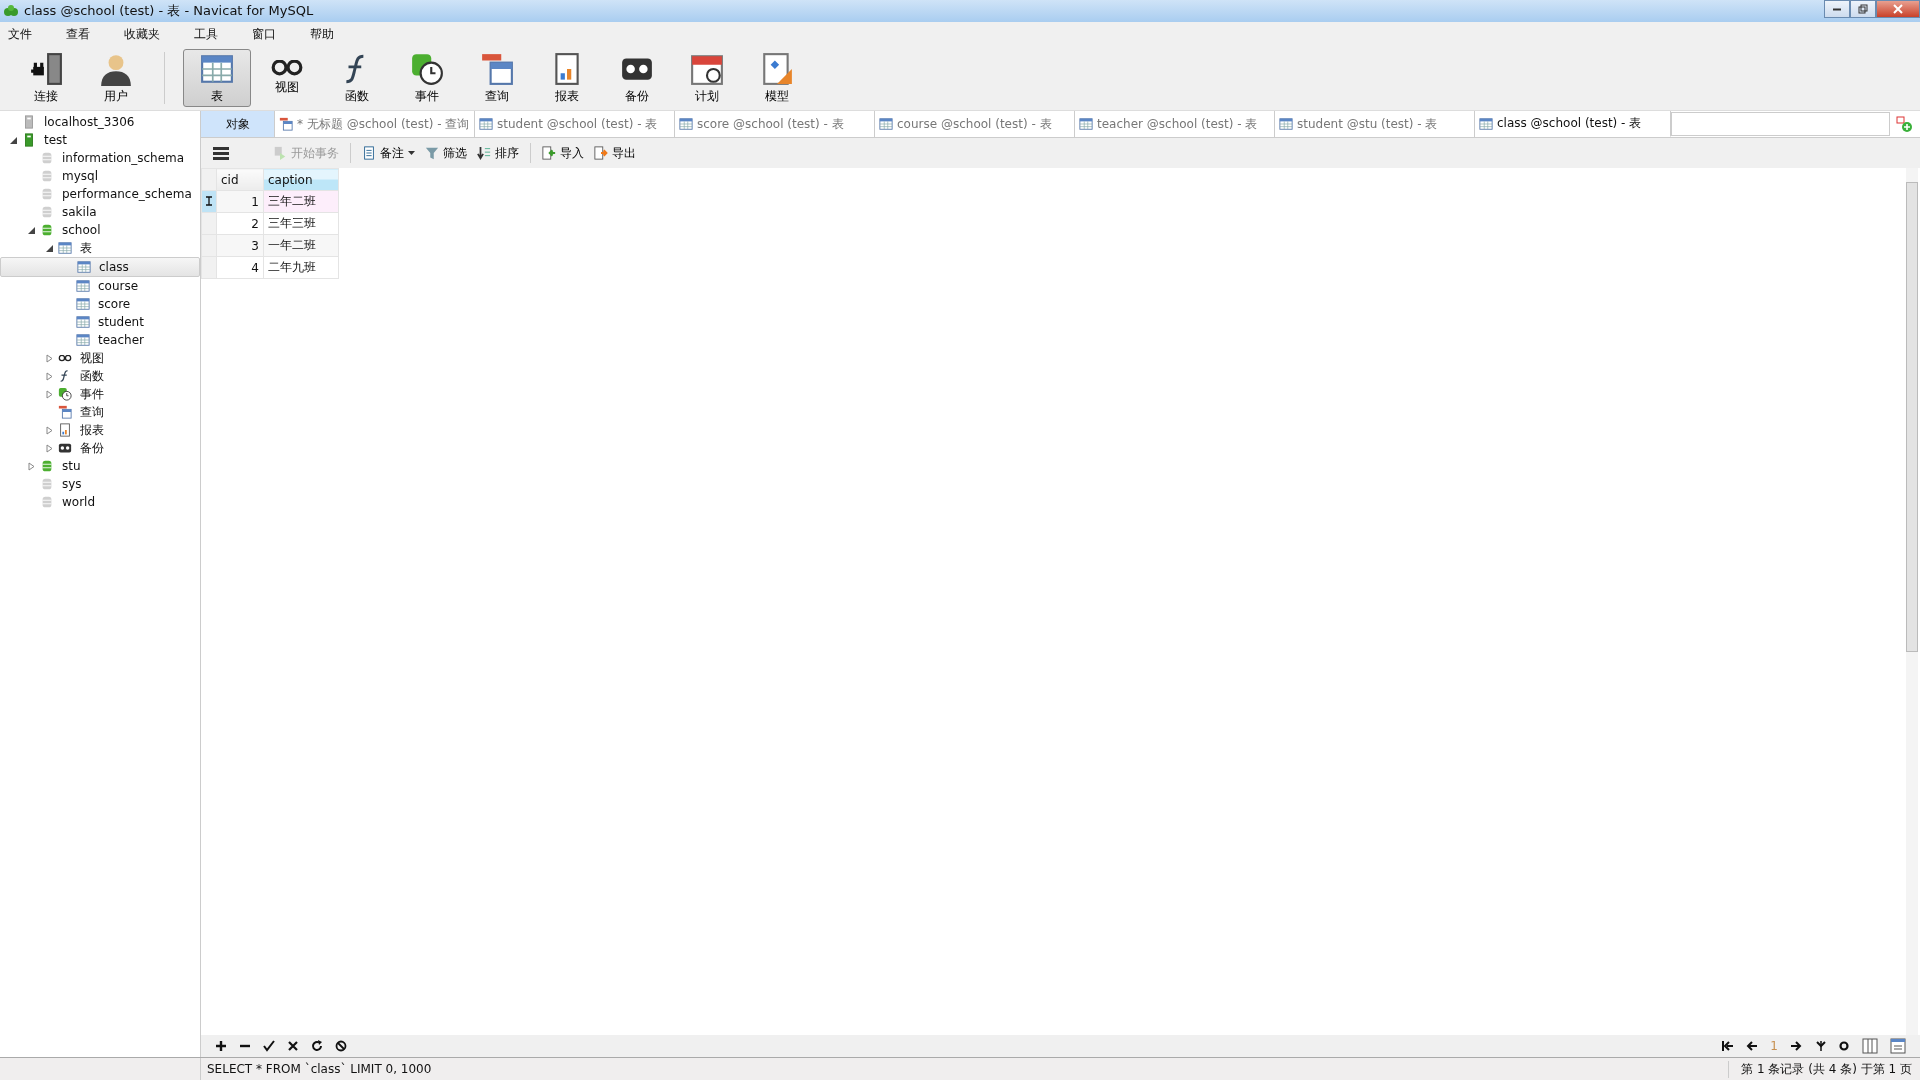 The image size is (1920, 1080). Describe the element at coordinates (341, 1046) in the screenshot. I see `stop-icon` at that location.